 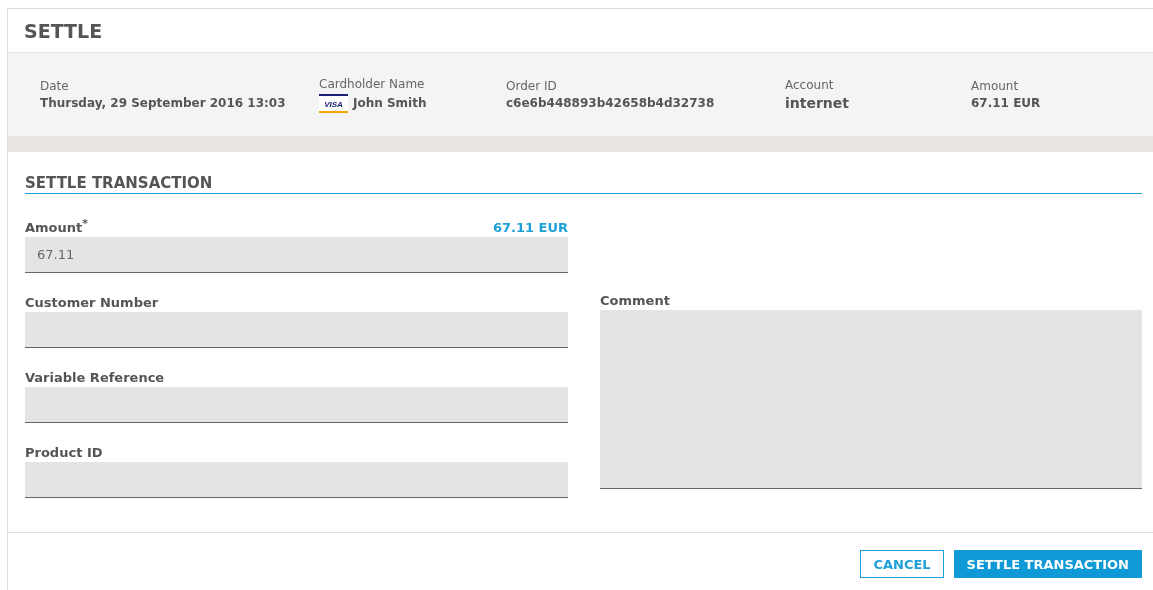 I want to click on field-label: Product ID, so click(x=64, y=452).